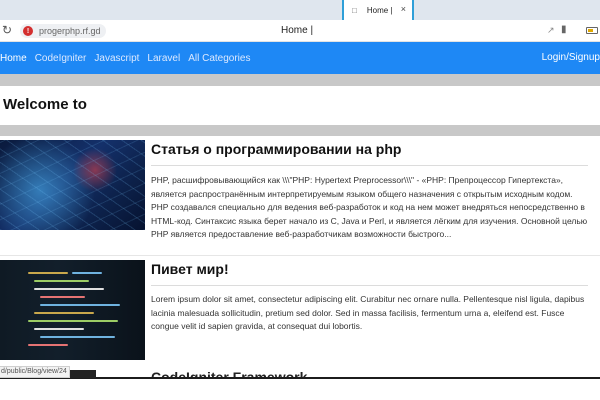  What do you see at coordinates (354, 10) in the screenshot?
I see `page-icon: □` at bounding box center [354, 10].